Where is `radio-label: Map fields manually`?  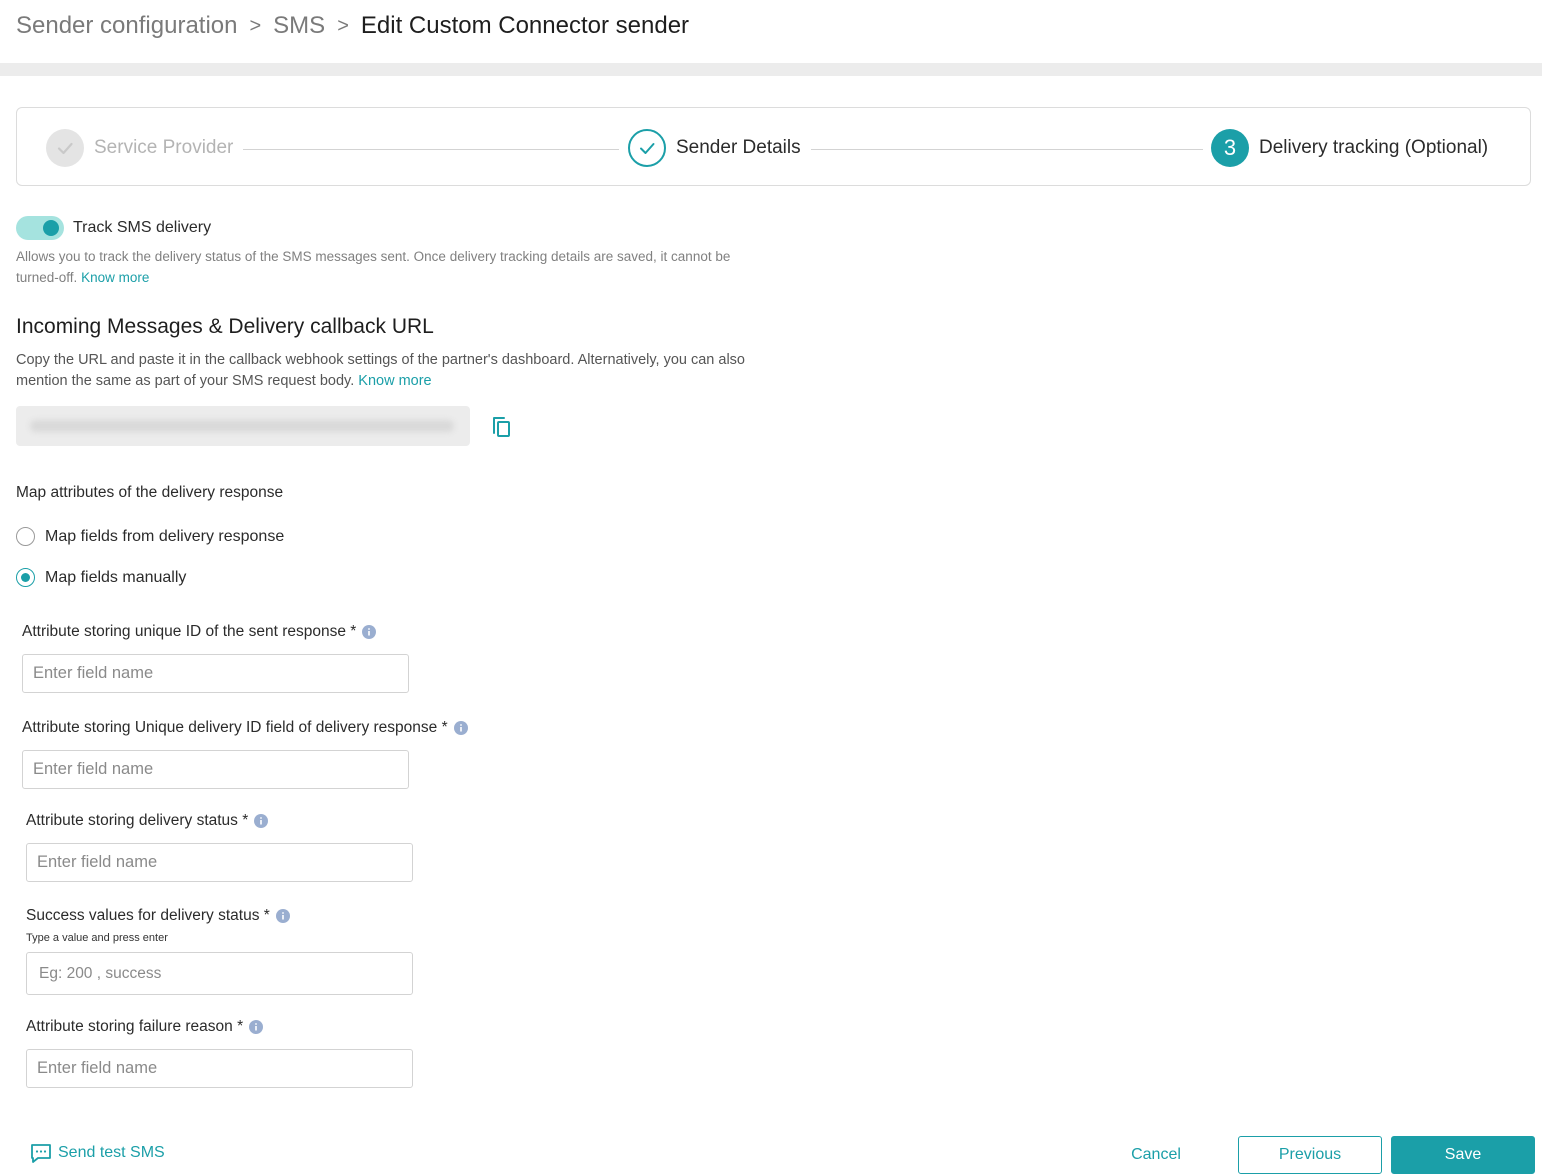
radio-label: Map fields manually is located at coordinates (116, 577).